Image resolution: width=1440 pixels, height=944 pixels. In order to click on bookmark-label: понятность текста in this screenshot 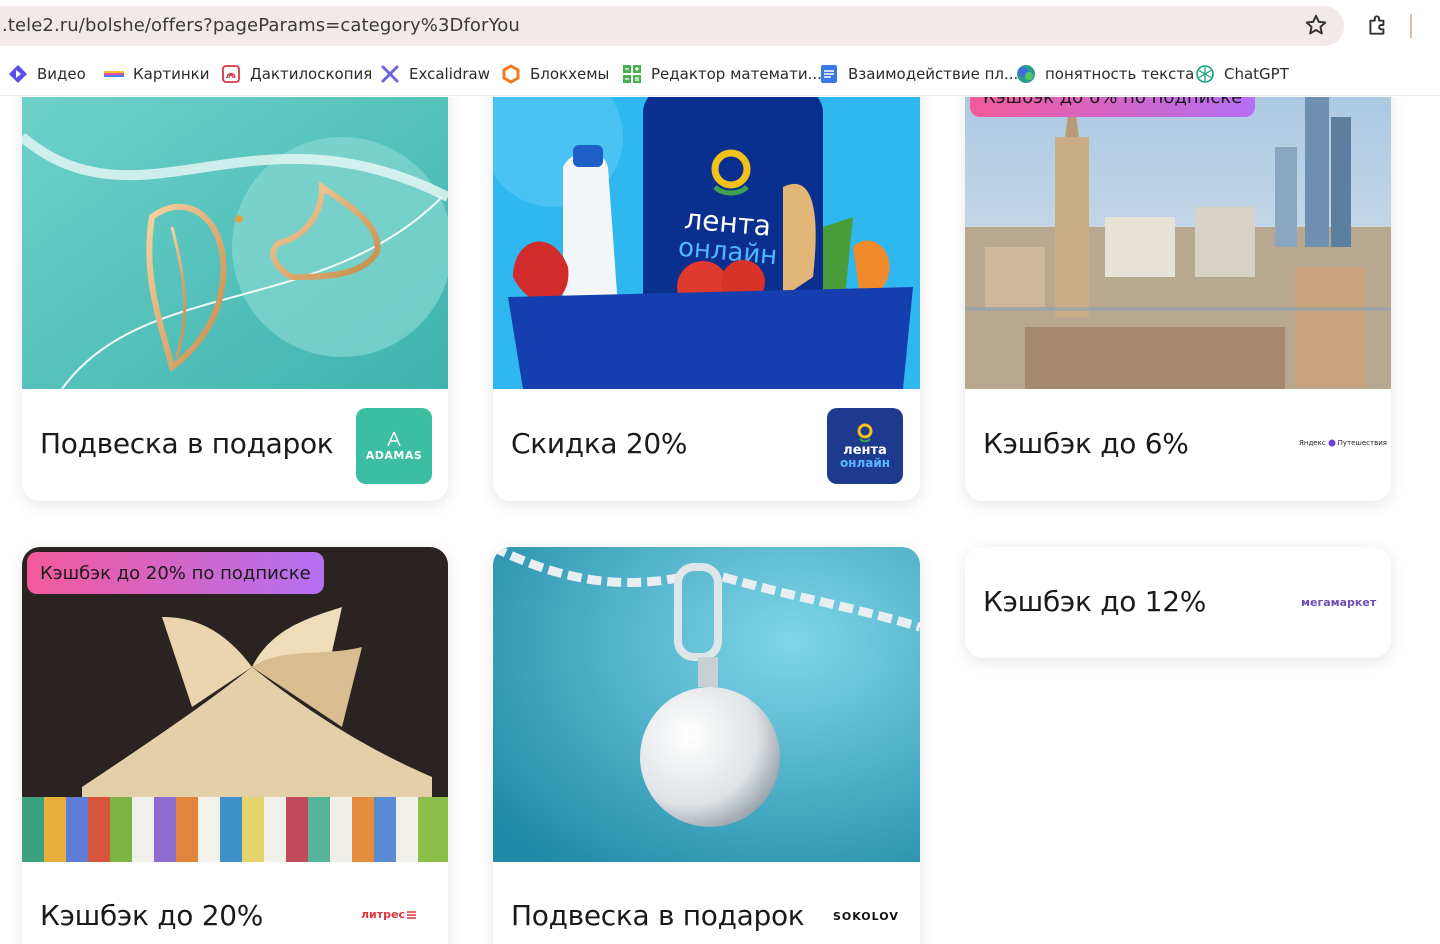, I will do `click(1120, 74)`.